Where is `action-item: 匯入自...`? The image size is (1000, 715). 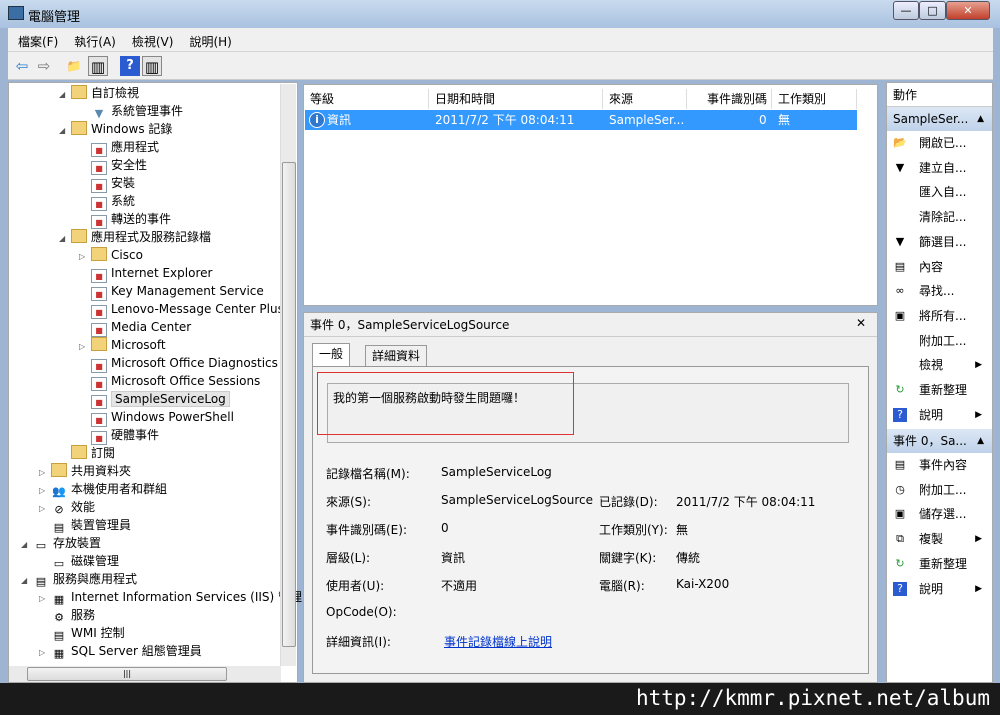
action-item: 匯入自... is located at coordinates (939, 192).